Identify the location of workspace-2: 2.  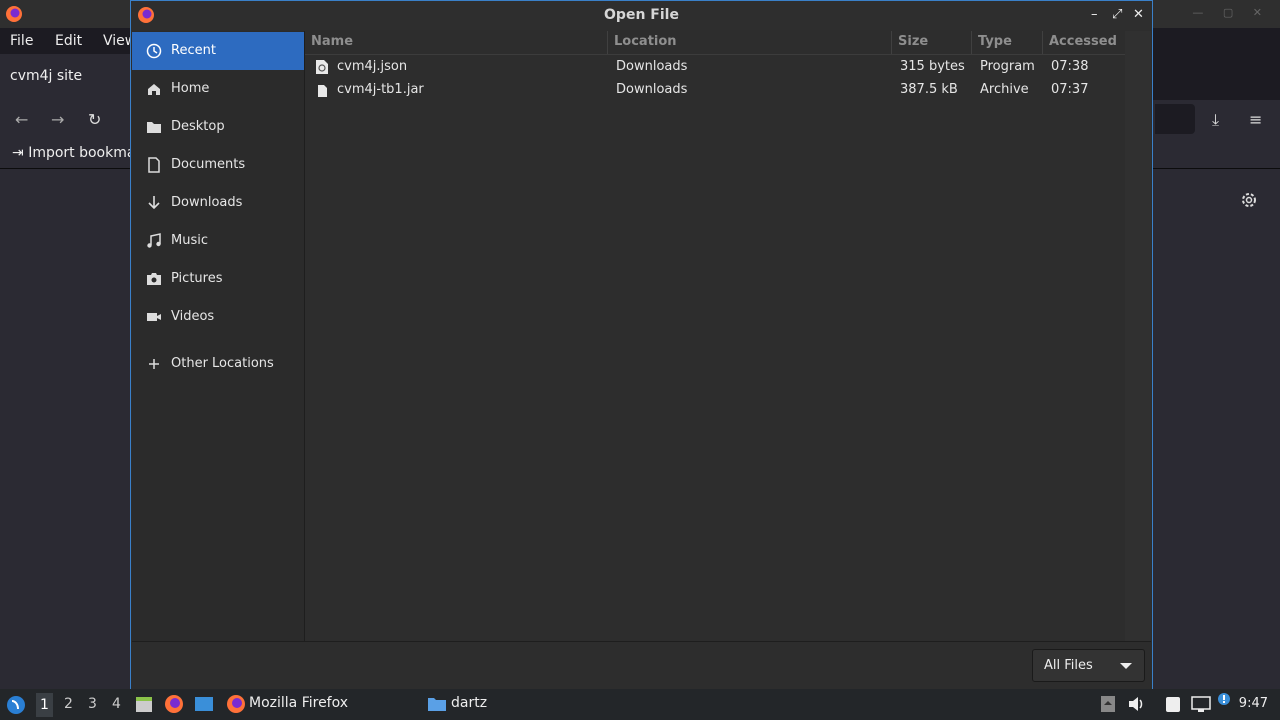
(68, 704).